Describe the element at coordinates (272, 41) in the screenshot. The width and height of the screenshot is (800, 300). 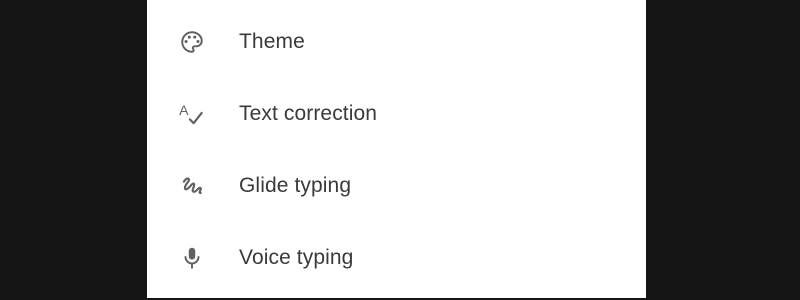
I see `menu-item-label: Theme` at that location.